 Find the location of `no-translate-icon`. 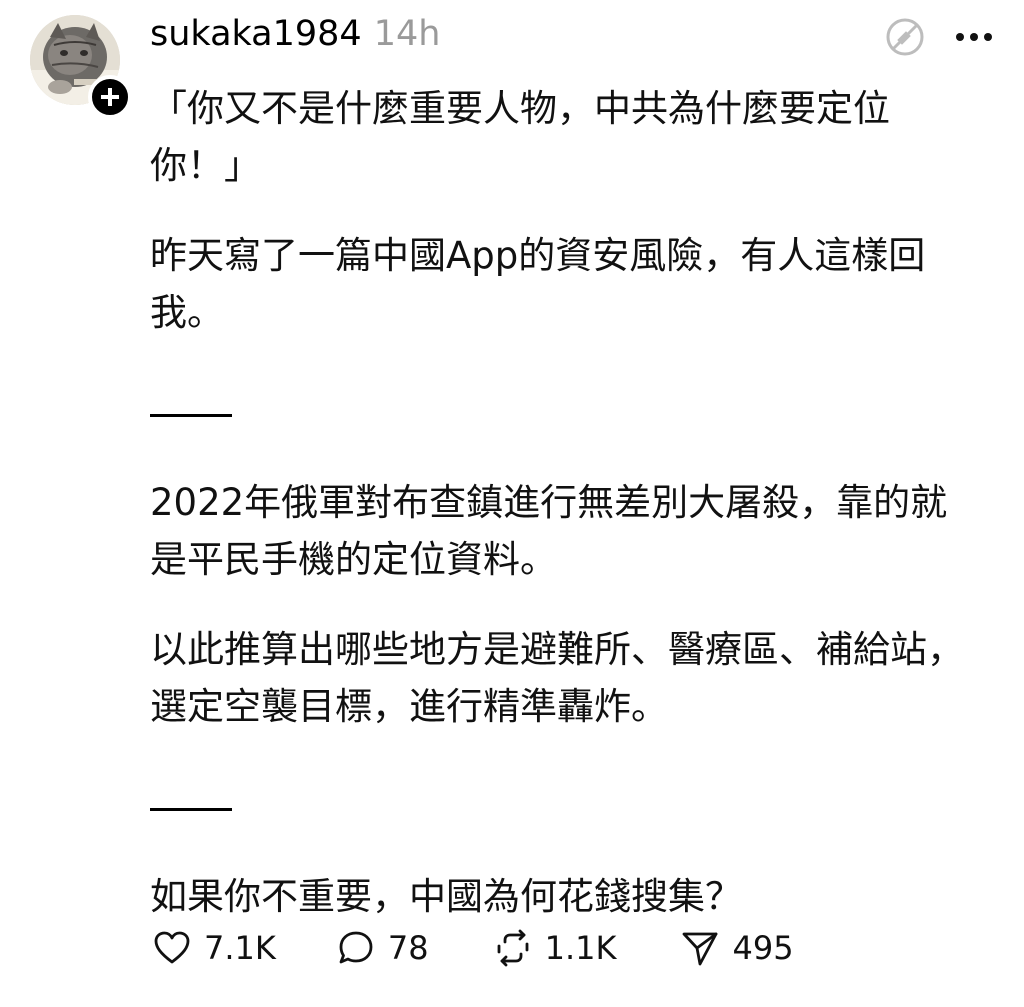

no-translate-icon is located at coordinates (905, 37).